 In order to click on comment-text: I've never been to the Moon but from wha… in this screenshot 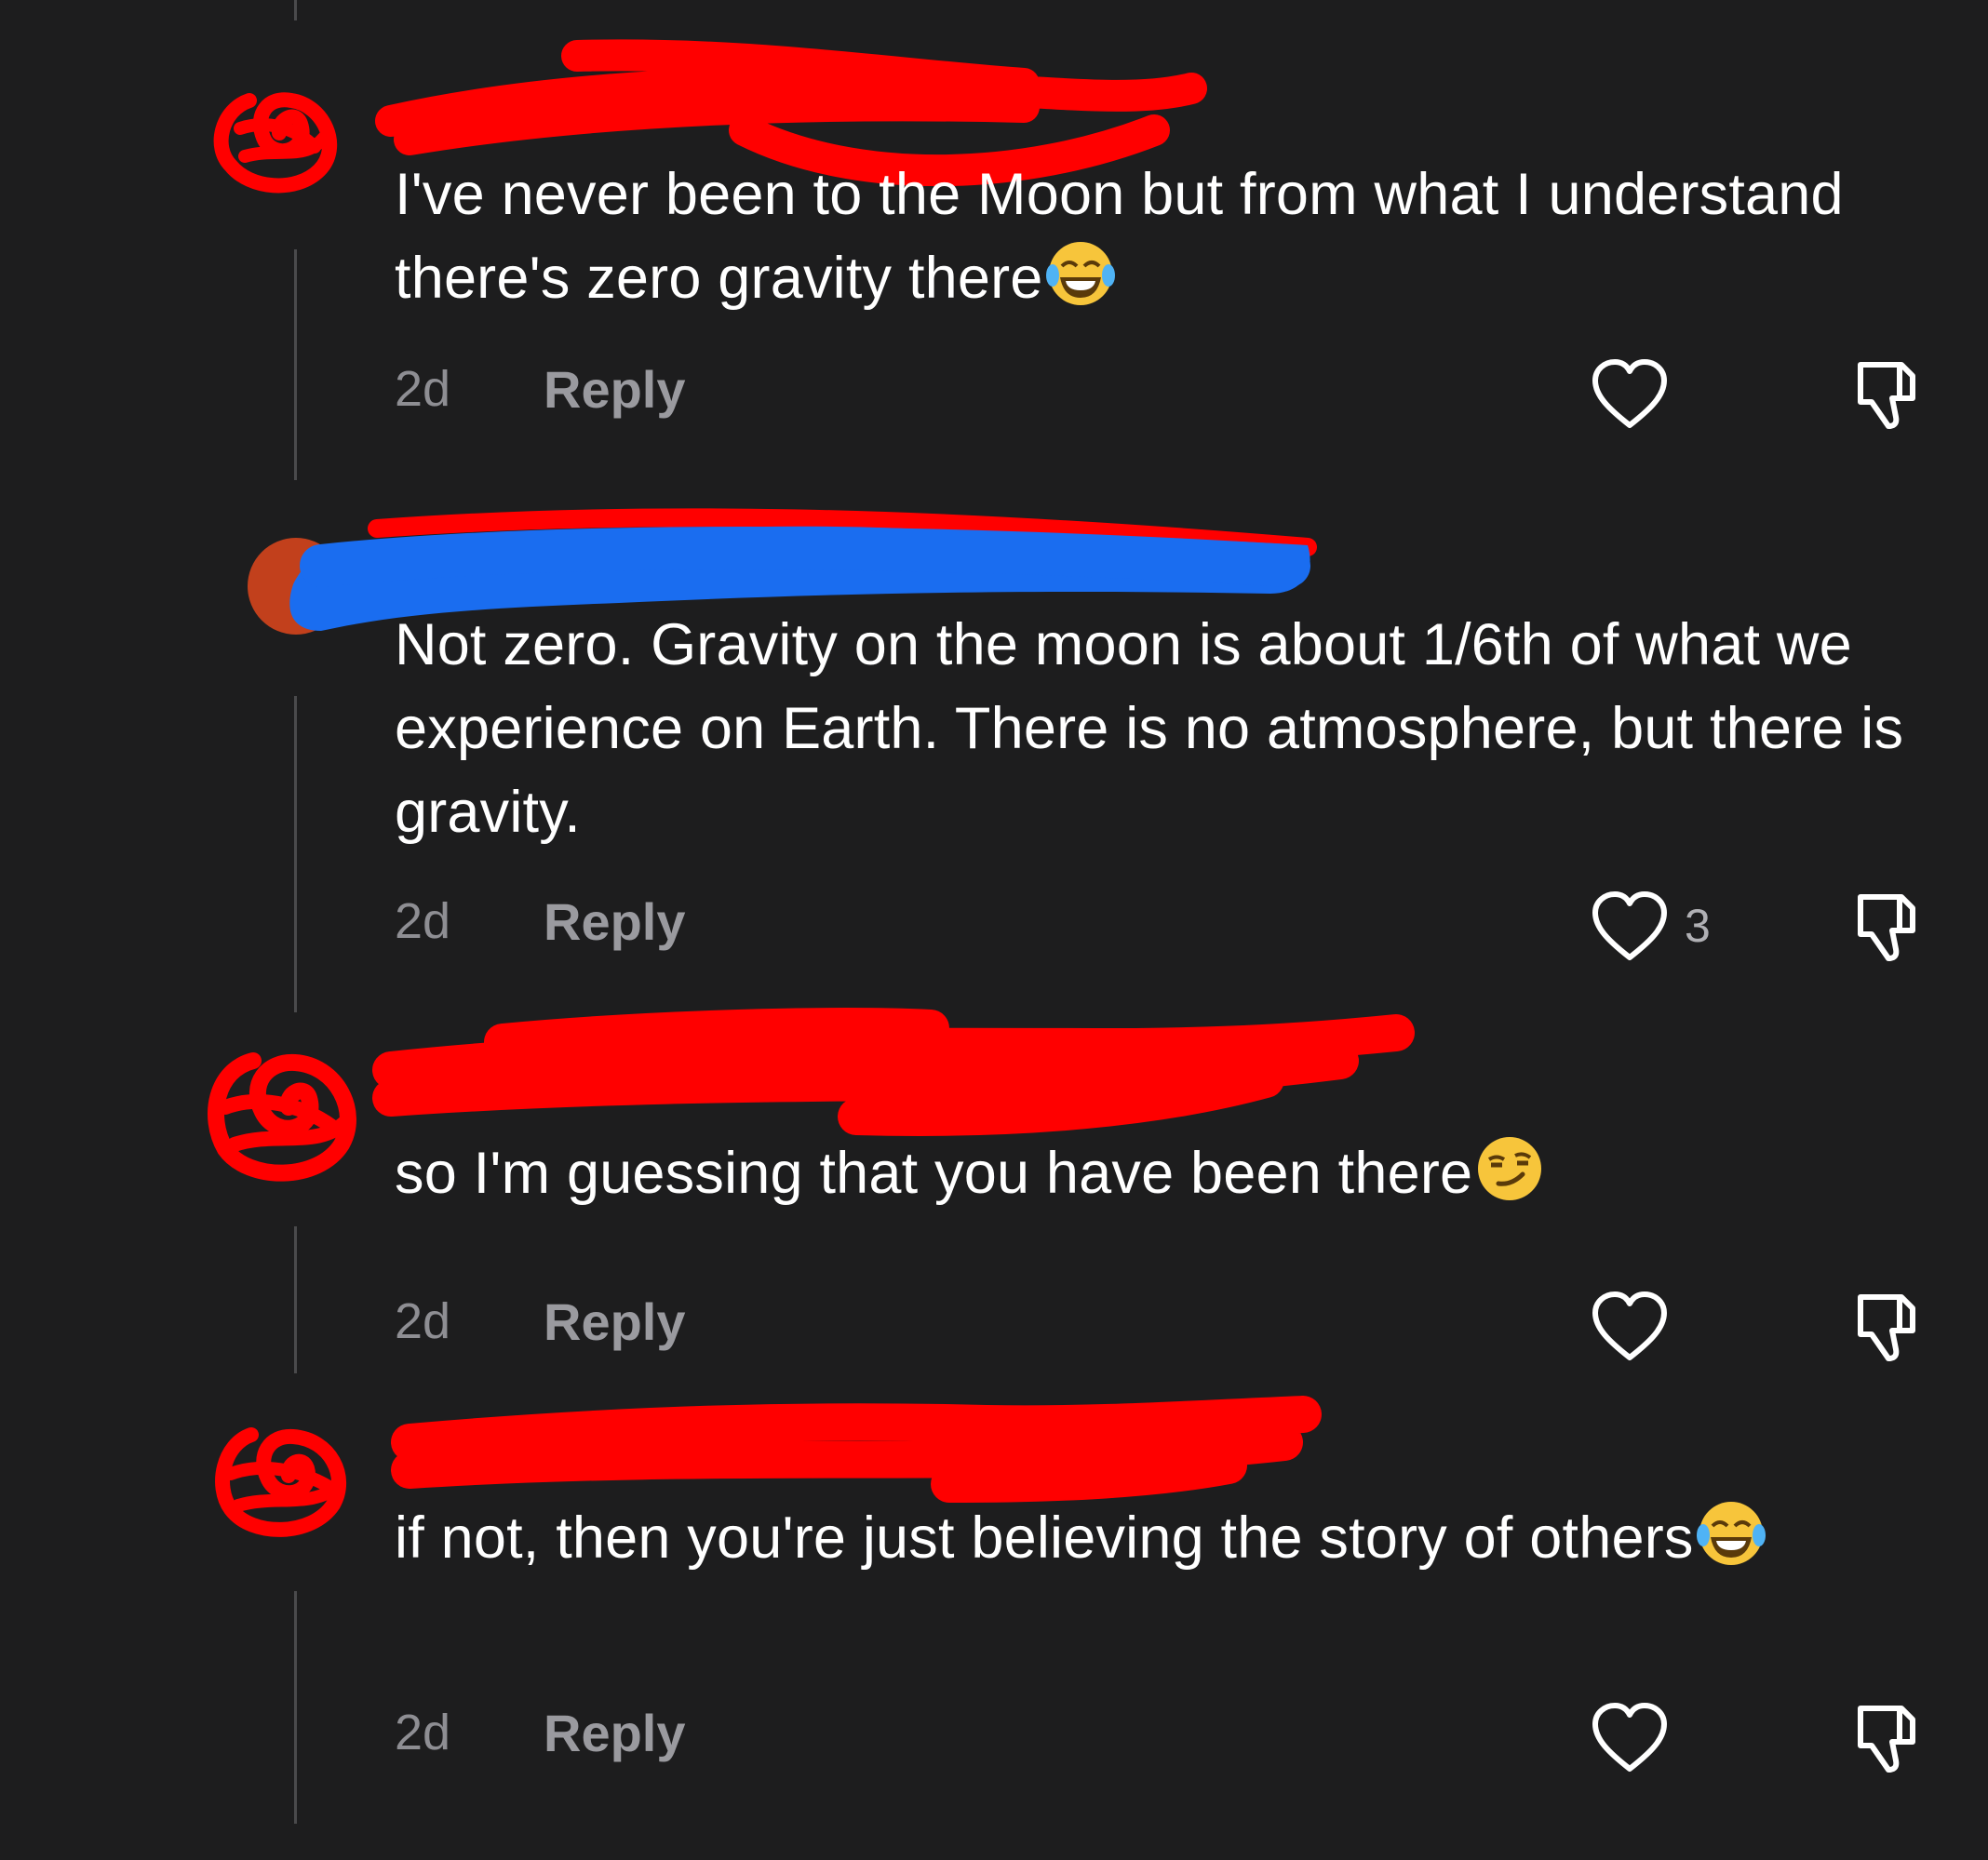, I will do `click(1158, 236)`.